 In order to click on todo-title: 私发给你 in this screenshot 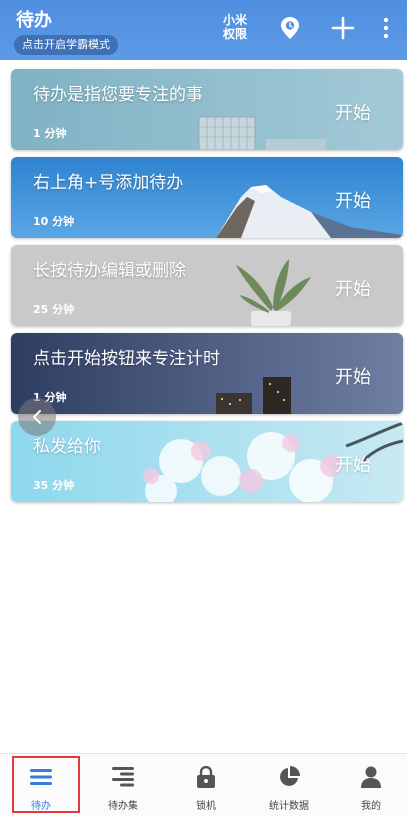, I will do `click(67, 447)`.